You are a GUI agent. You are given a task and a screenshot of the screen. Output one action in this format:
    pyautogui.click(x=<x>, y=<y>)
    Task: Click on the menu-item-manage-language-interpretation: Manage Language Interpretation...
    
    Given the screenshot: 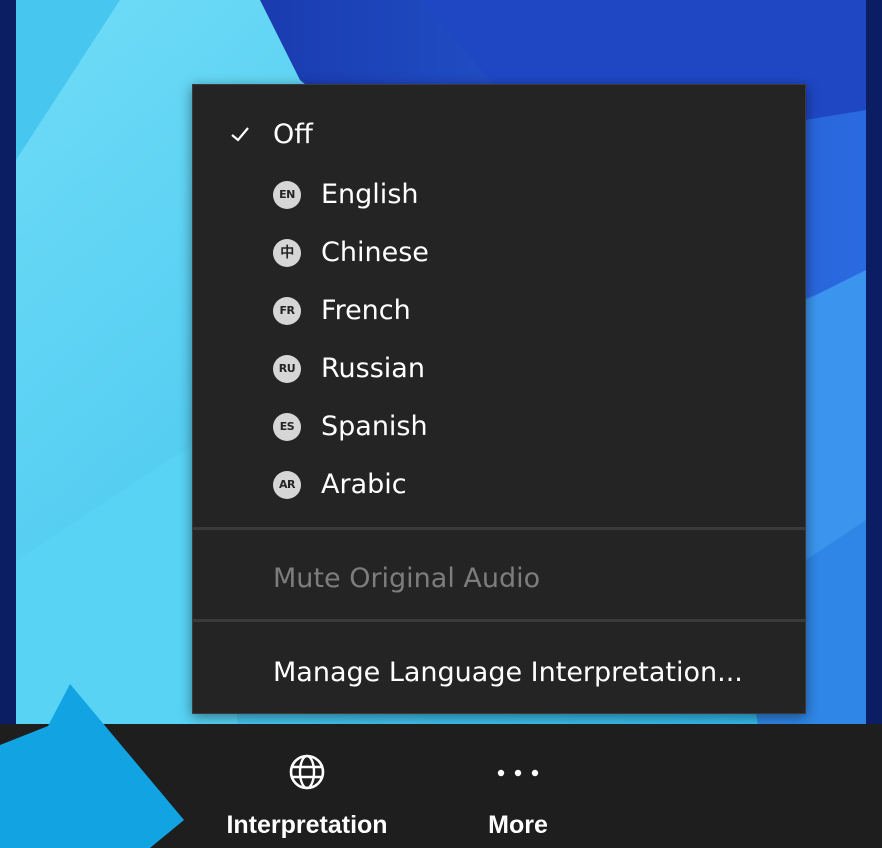 What is the action you would take?
    pyautogui.click(x=499, y=673)
    